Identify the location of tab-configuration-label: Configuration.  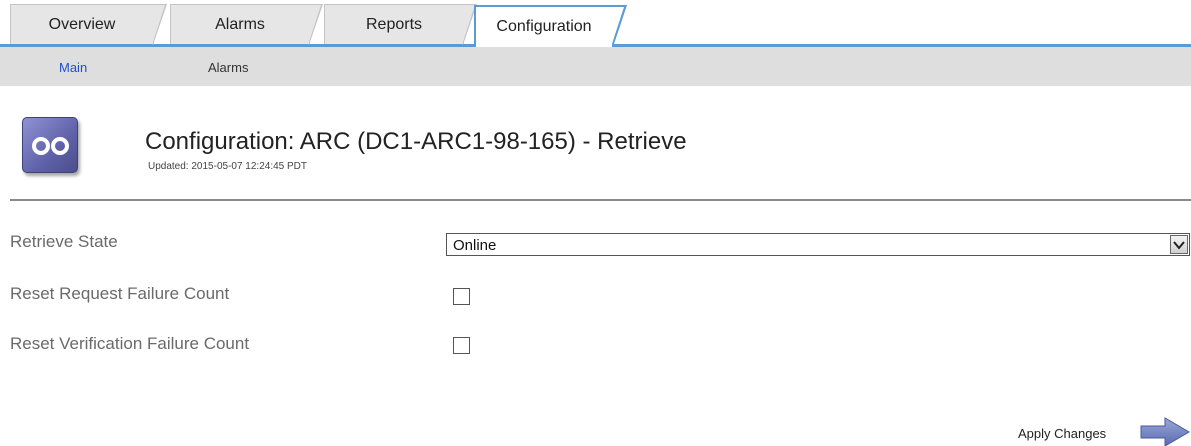
(544, 26).